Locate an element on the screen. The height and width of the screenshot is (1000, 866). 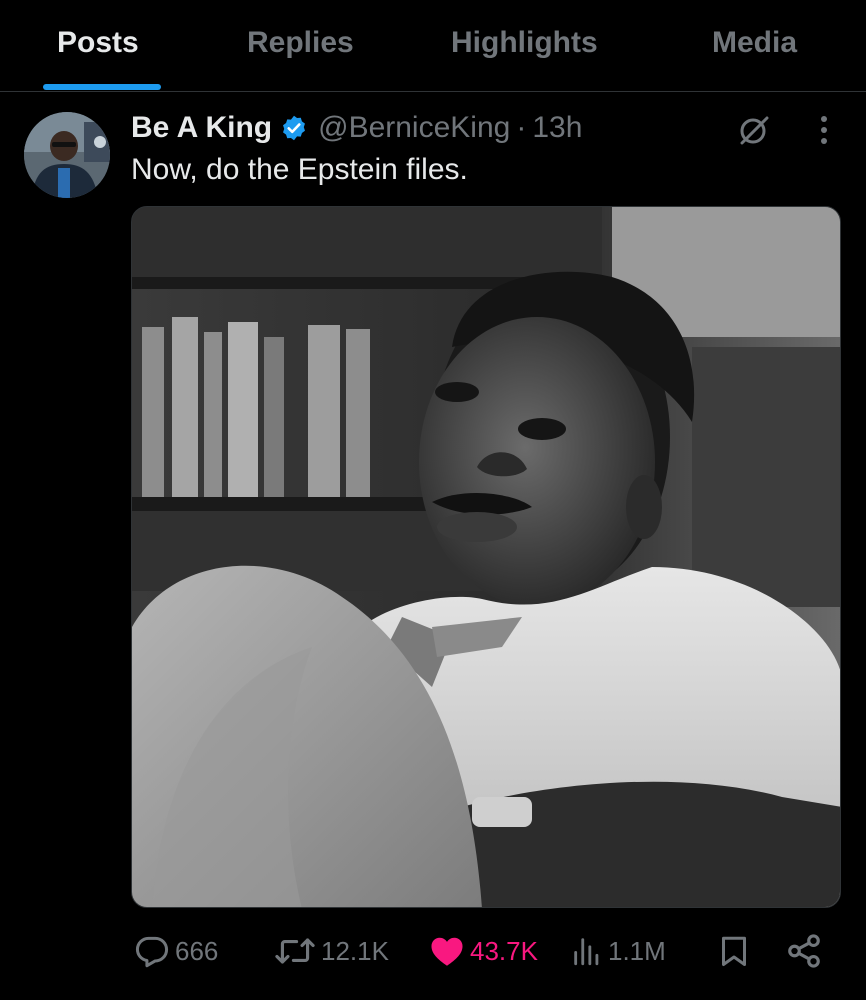
tab-media-label: Media is located at coordinates (755, 42).